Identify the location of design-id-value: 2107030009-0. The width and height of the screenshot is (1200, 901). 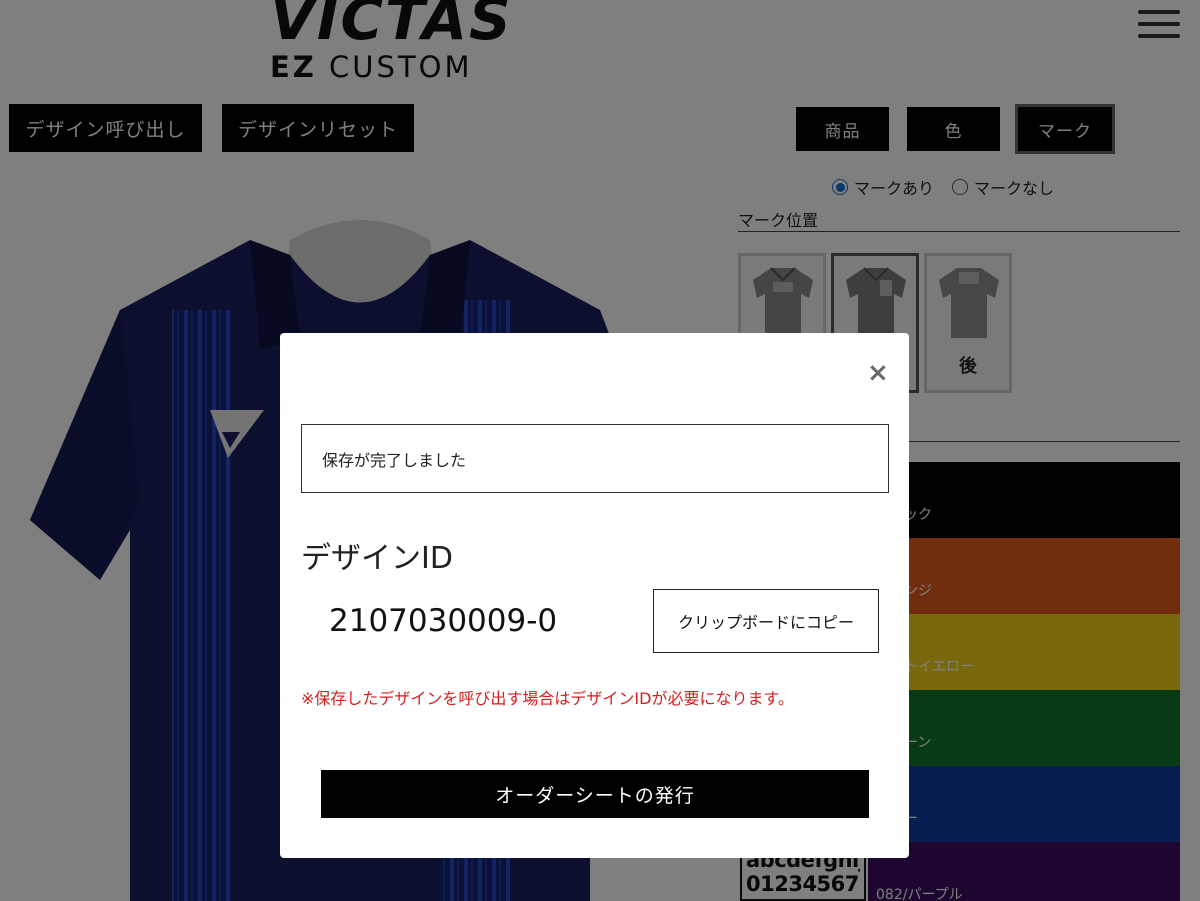
(443, 621).